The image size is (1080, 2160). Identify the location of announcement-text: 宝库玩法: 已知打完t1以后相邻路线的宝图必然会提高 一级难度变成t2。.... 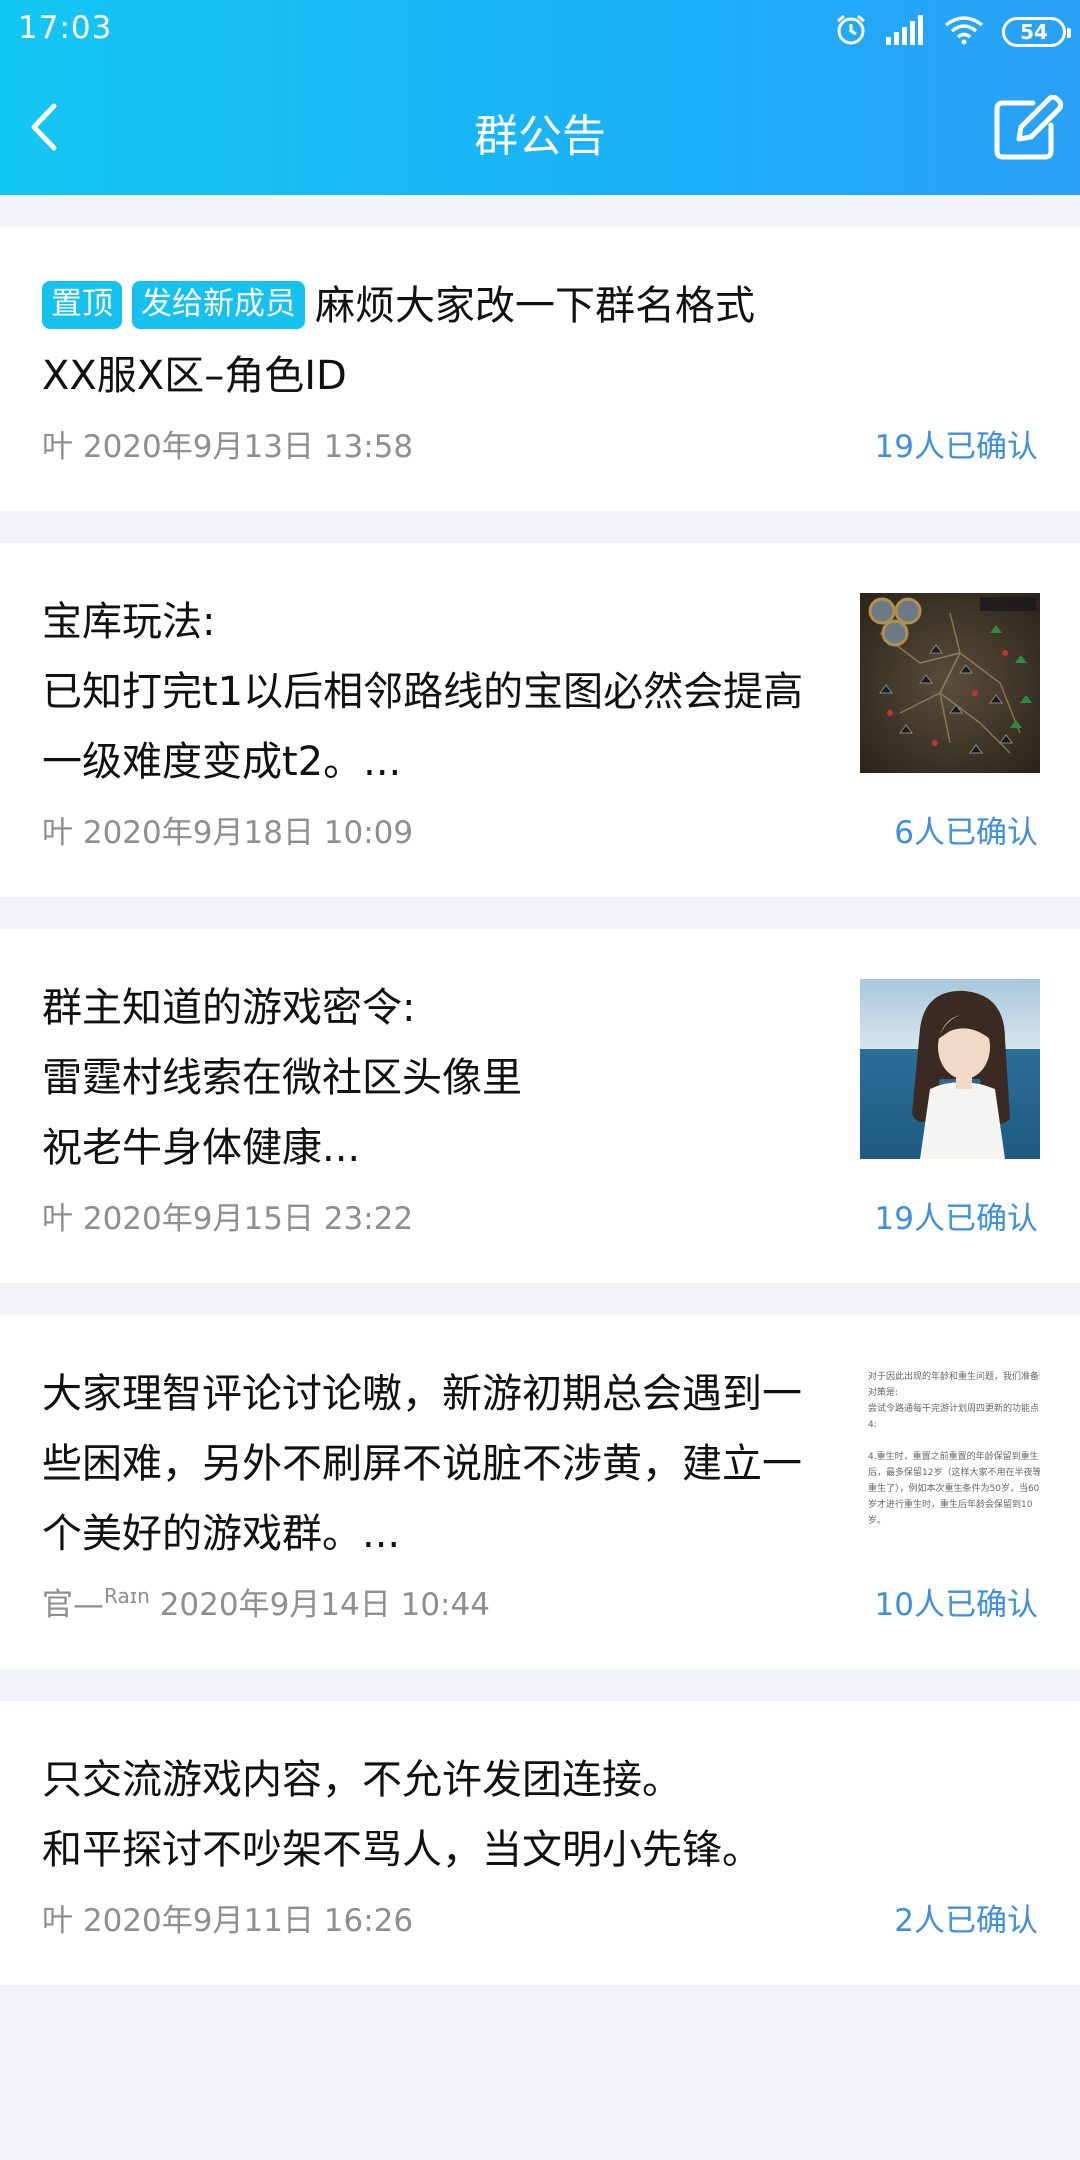
(442, 692).